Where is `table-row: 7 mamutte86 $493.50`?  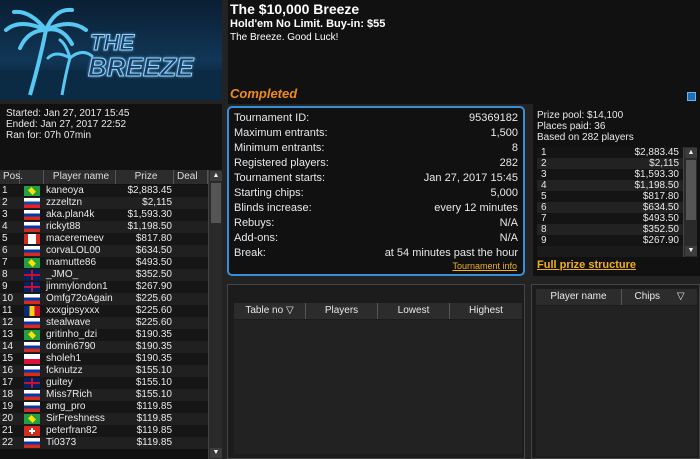 table-row: 7 mamutte86 $493.50 is located at coordinates (104, 263).